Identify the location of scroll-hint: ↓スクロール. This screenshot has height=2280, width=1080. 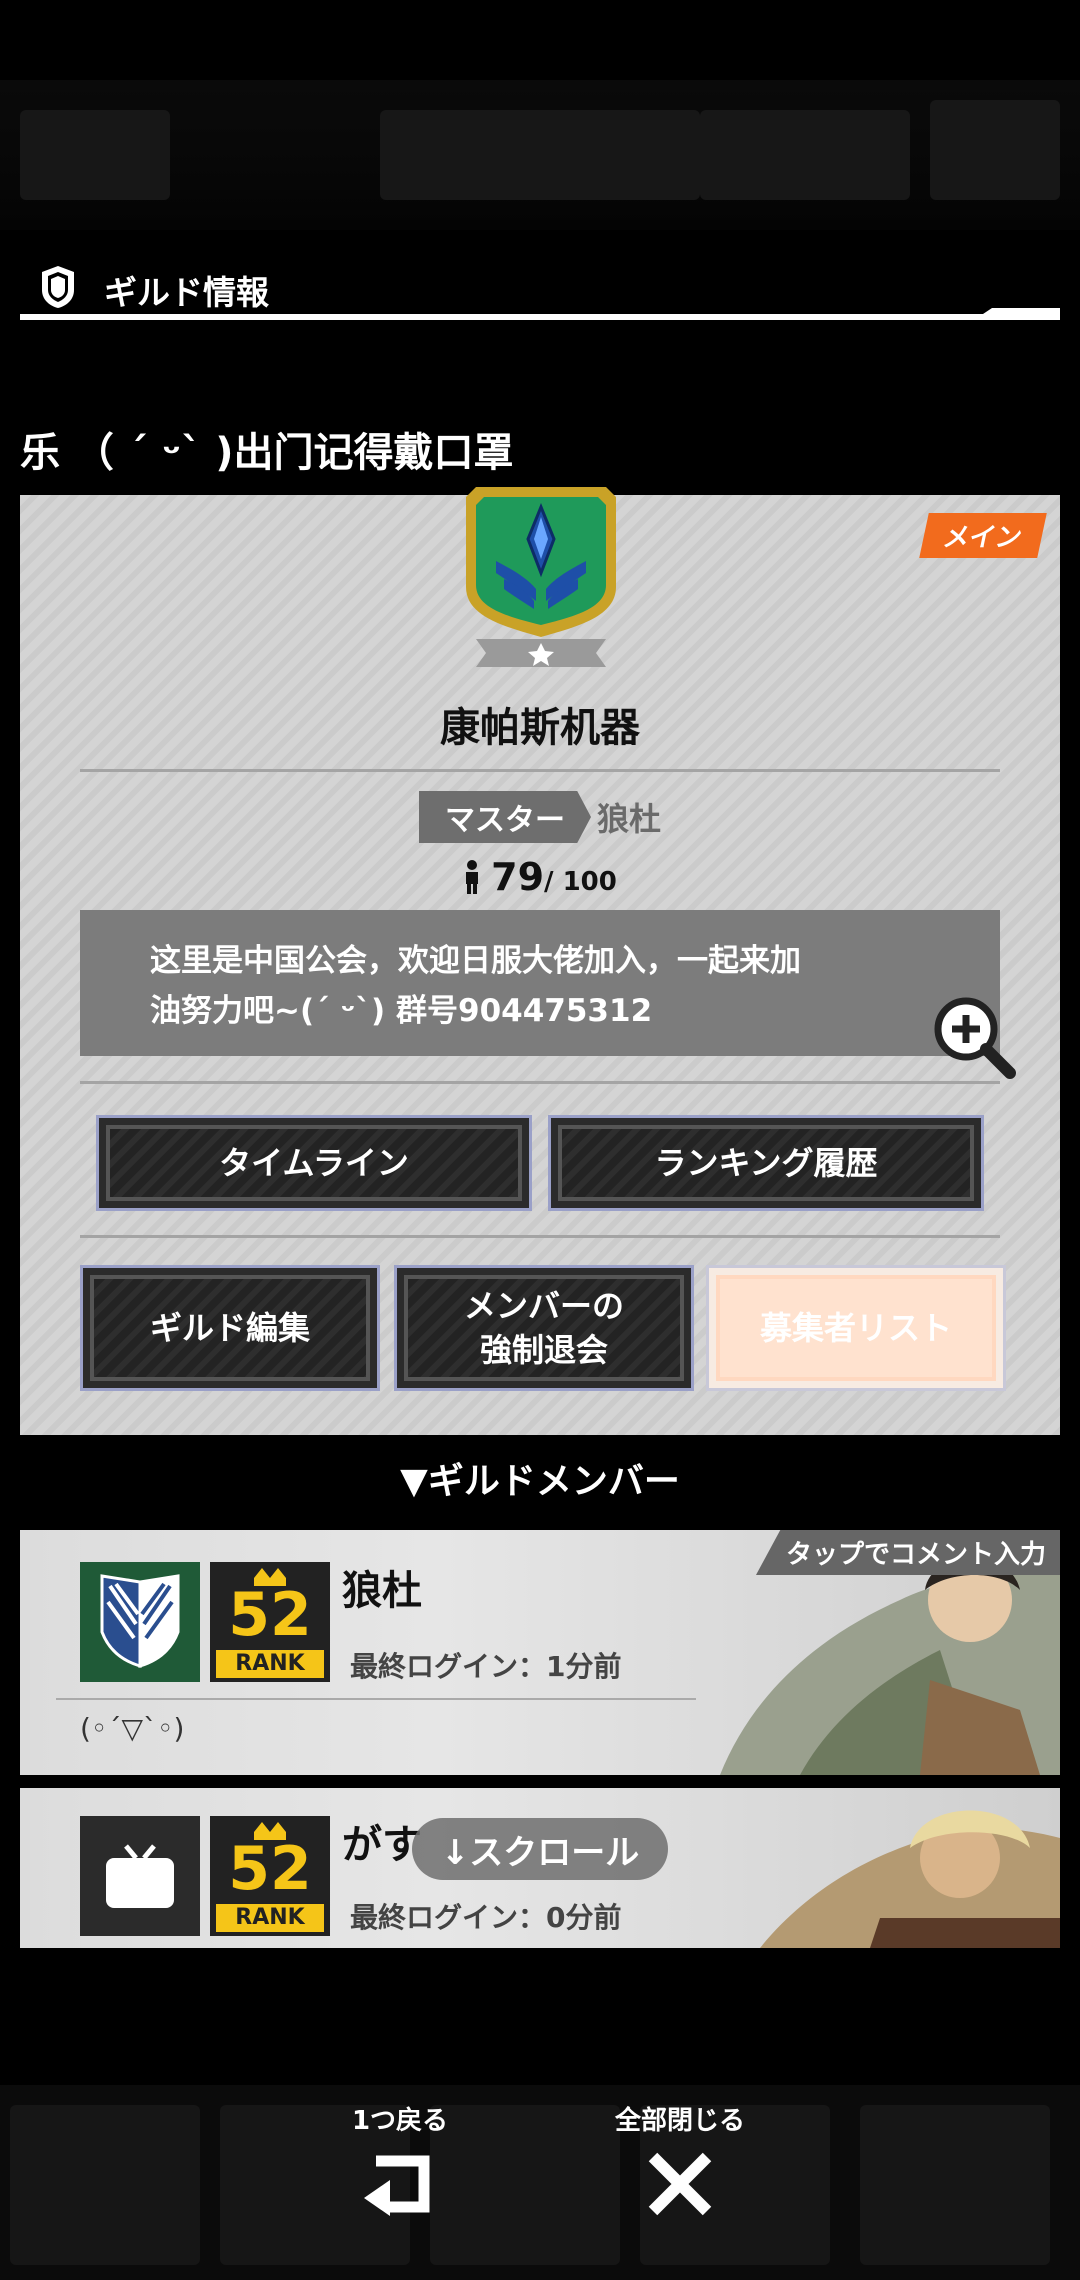
(540, 1849).